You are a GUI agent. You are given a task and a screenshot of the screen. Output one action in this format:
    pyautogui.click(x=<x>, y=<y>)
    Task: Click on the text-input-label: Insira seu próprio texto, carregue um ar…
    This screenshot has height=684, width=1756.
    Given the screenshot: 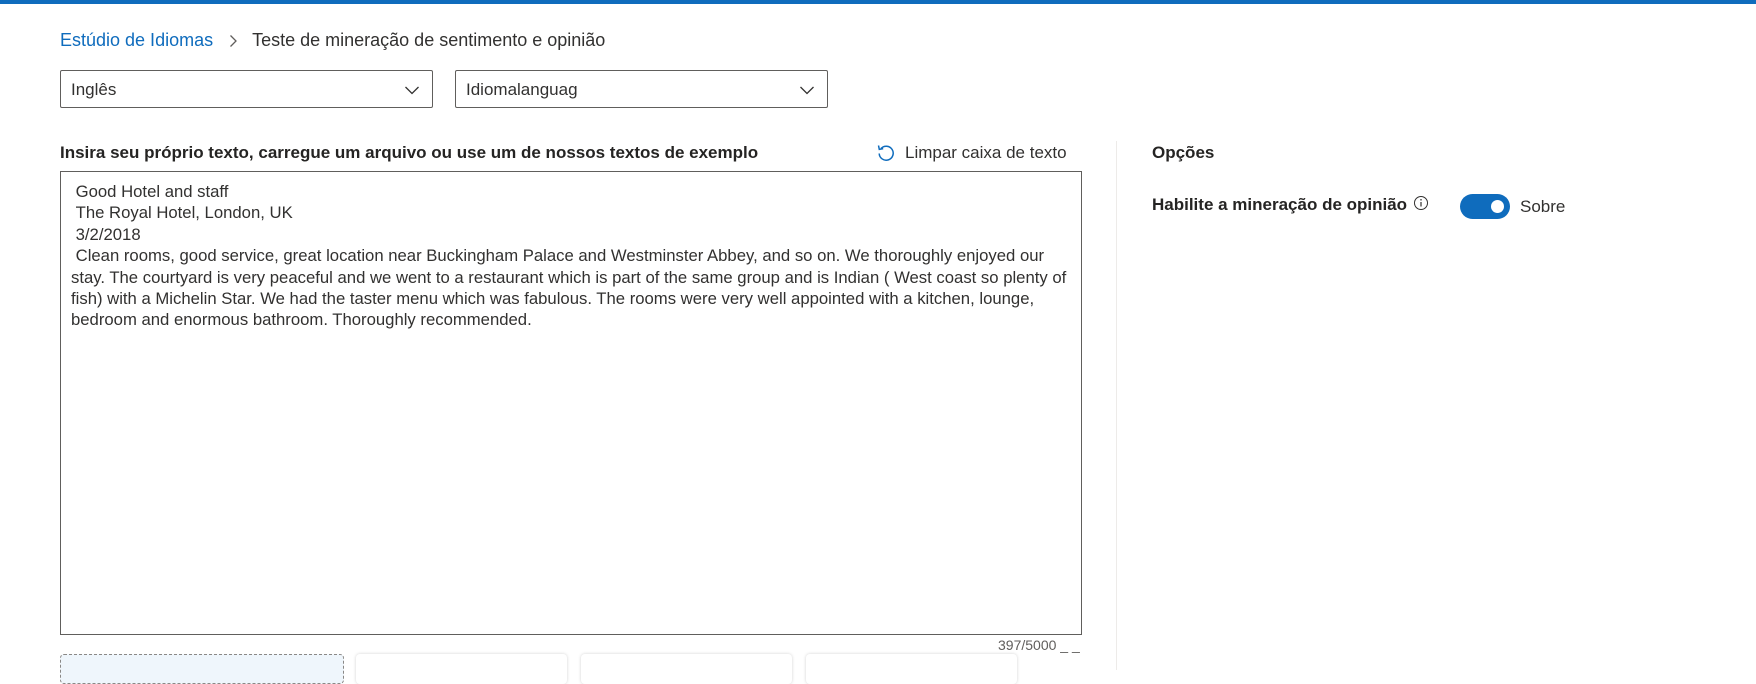 What is the action you would take?
    pyautogui.click(x=409, y=152)
    